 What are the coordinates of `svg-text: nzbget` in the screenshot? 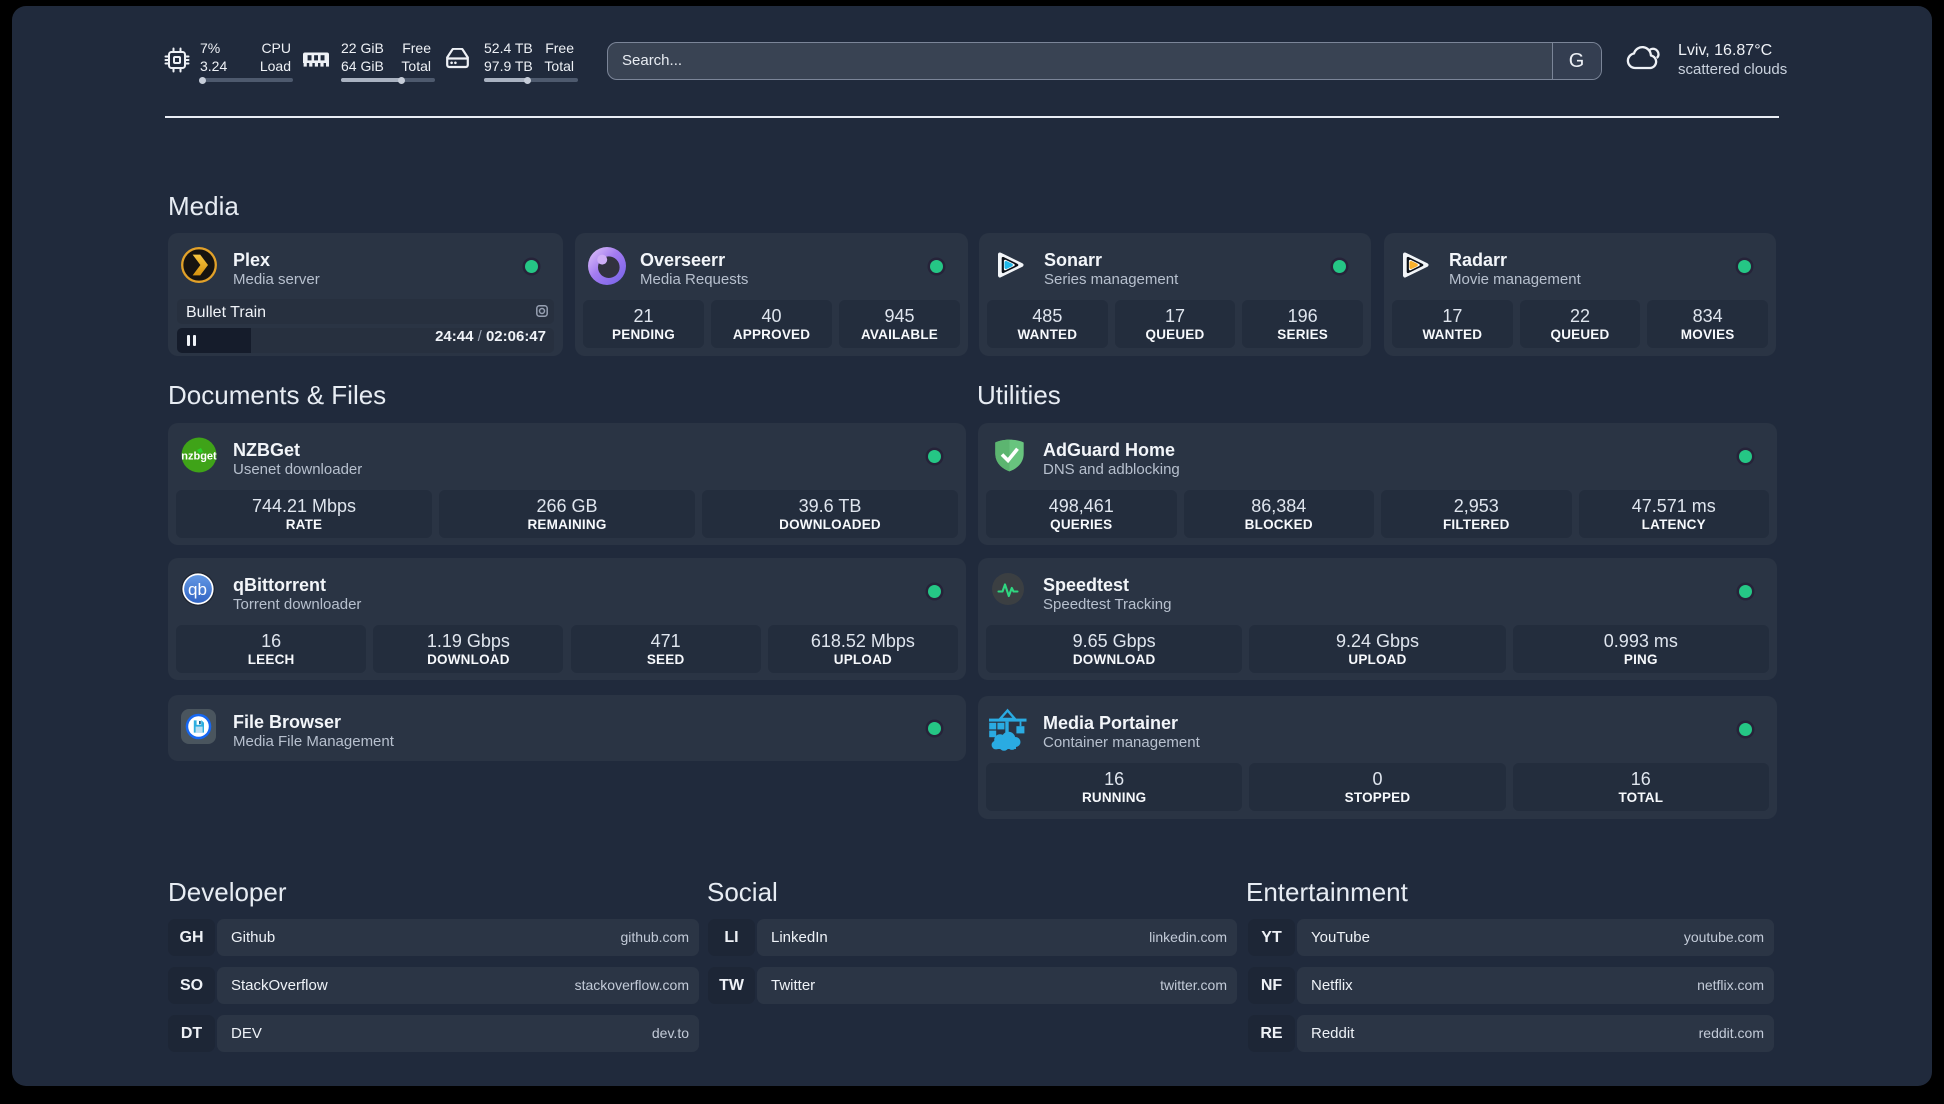 It's located at (199, 457).